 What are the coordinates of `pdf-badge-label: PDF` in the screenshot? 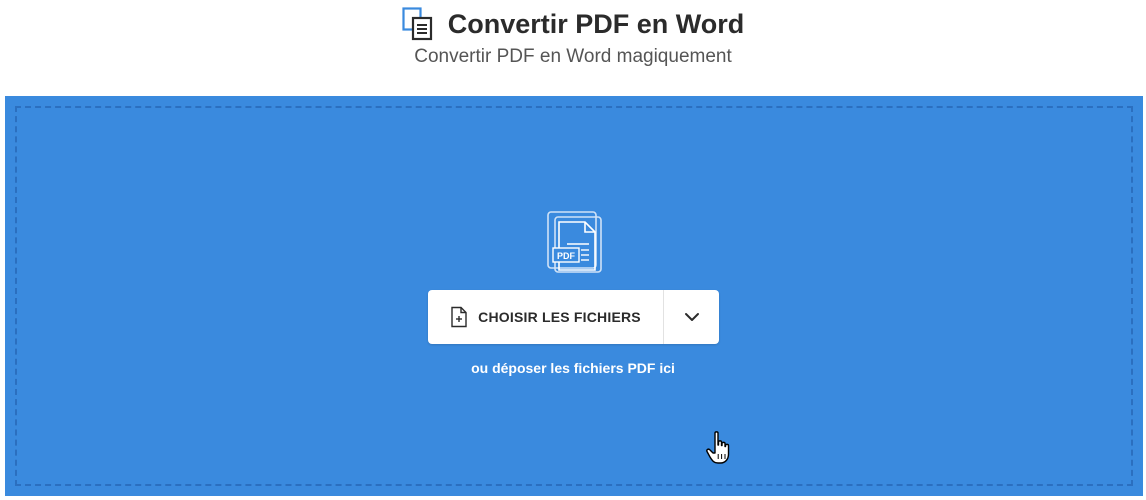 It's located at (566, 256).